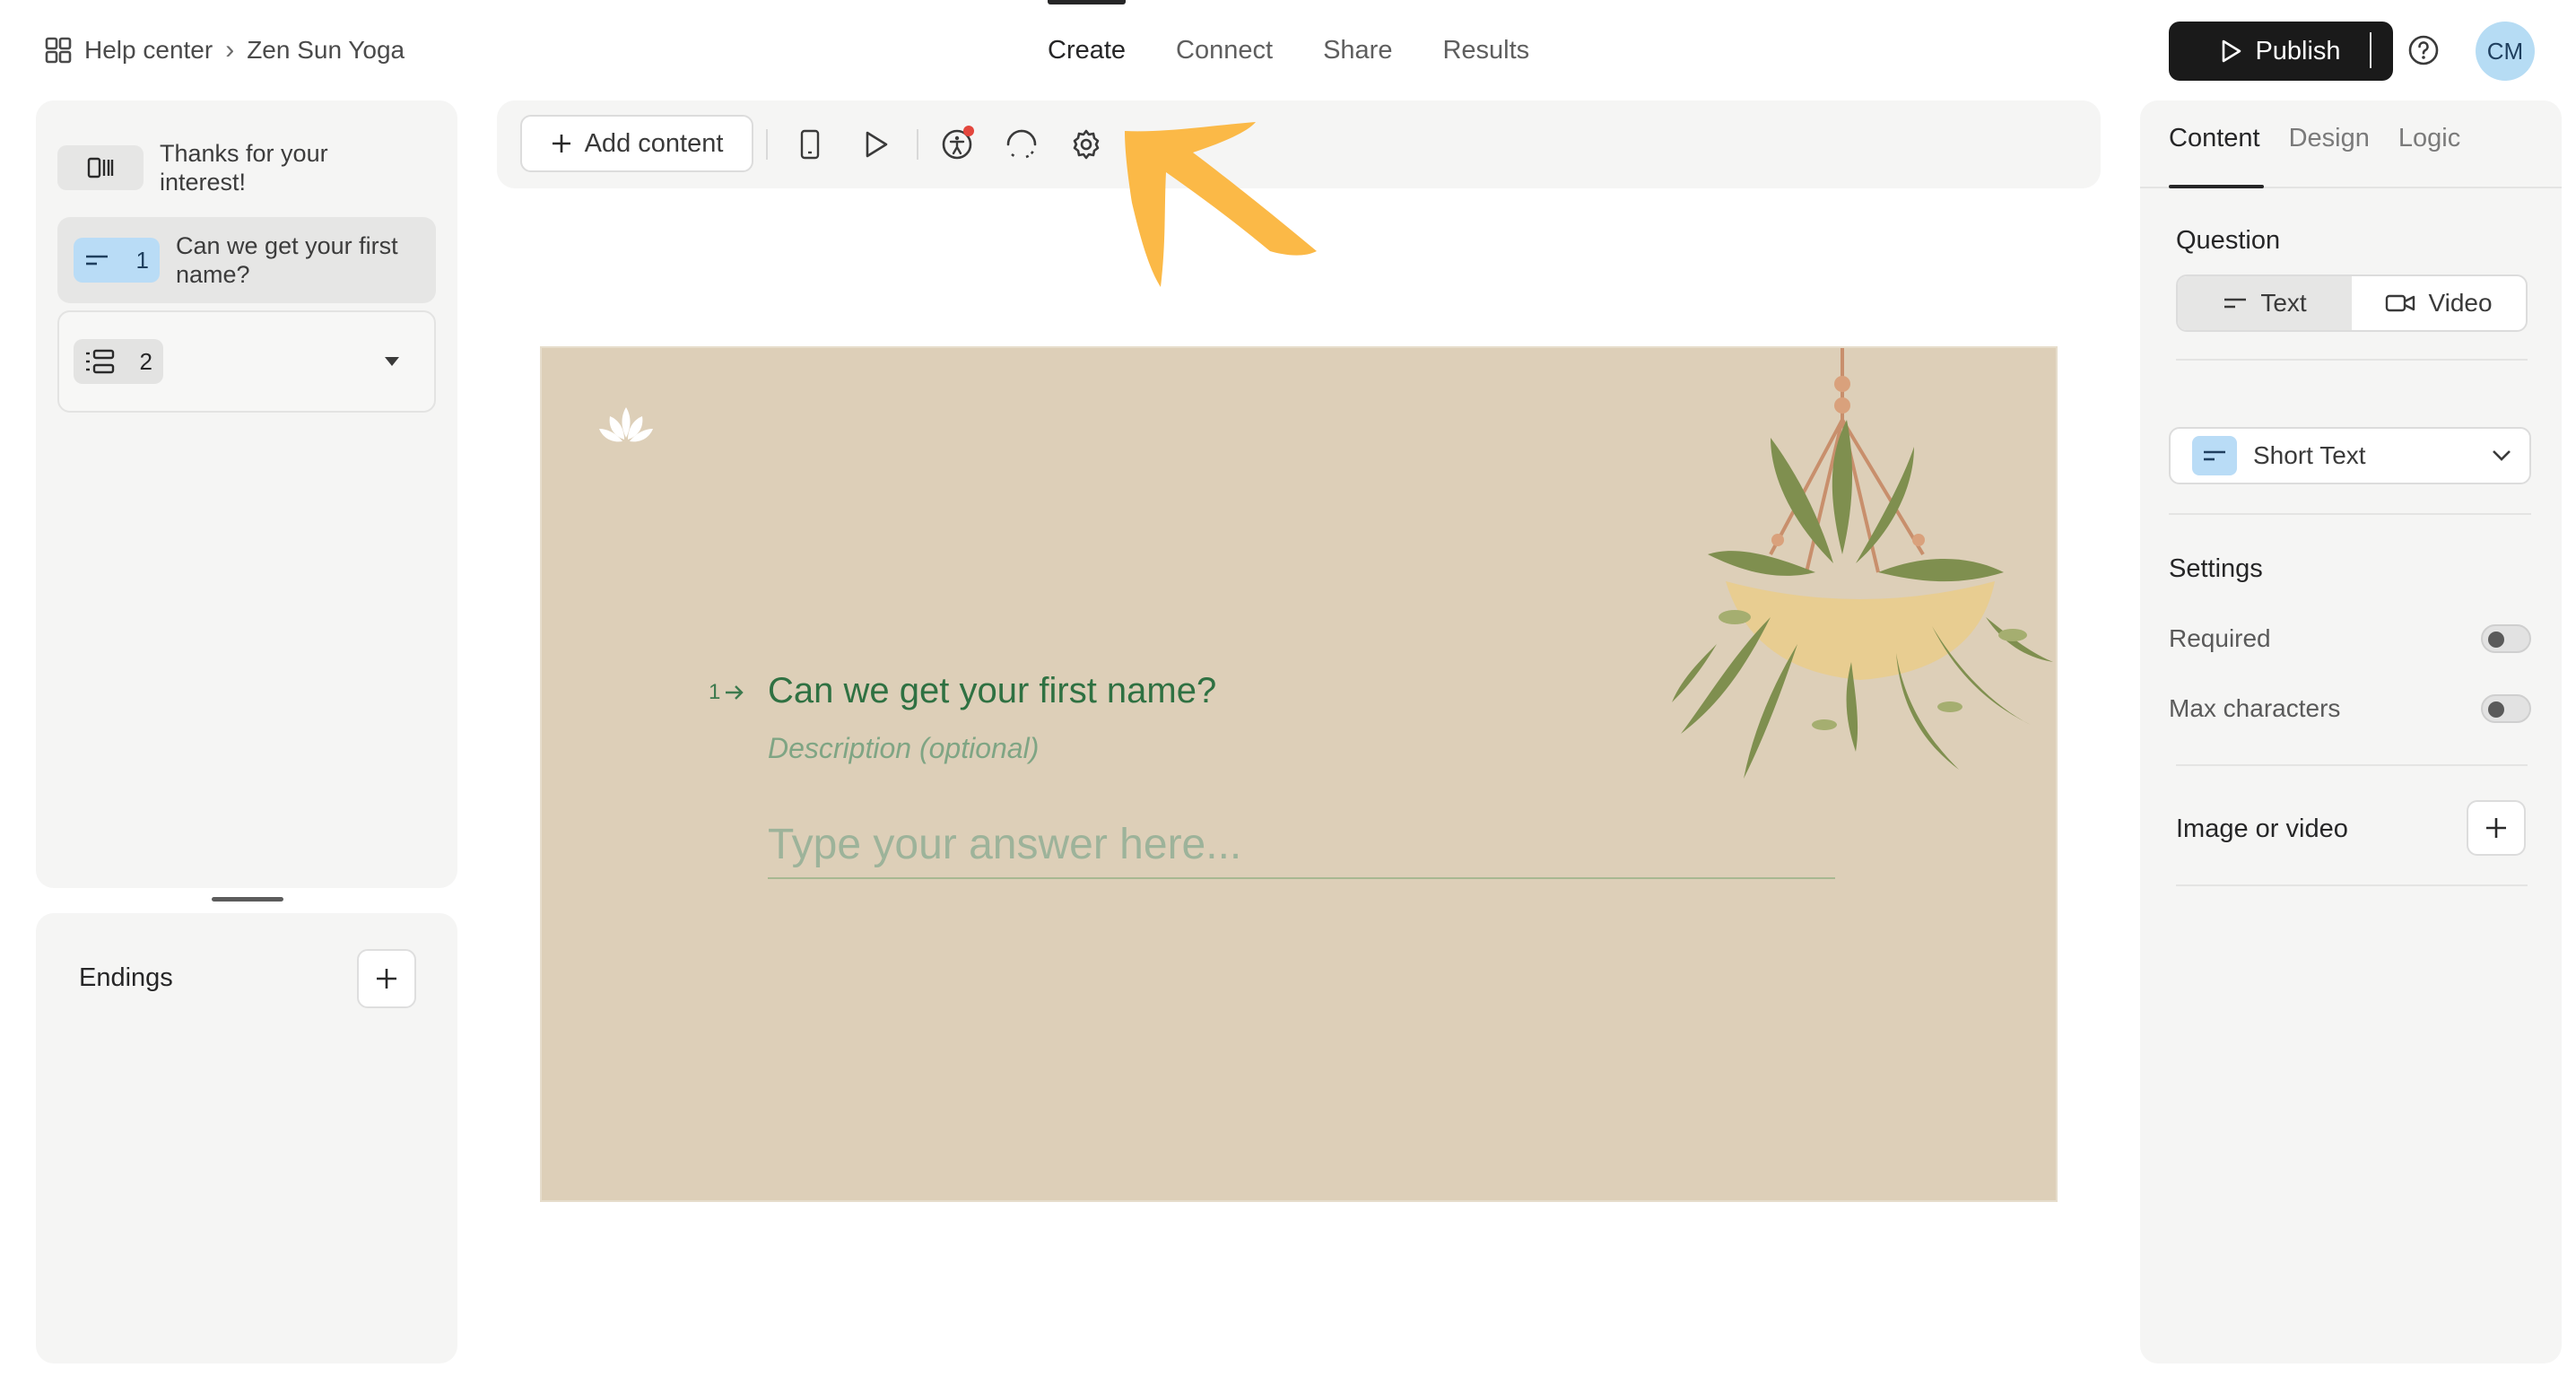 This screenshot has height=1385, width=2576. Describe the element at coordinates (957, 144) in the screenshot. I see `accessibility-button` at that location.